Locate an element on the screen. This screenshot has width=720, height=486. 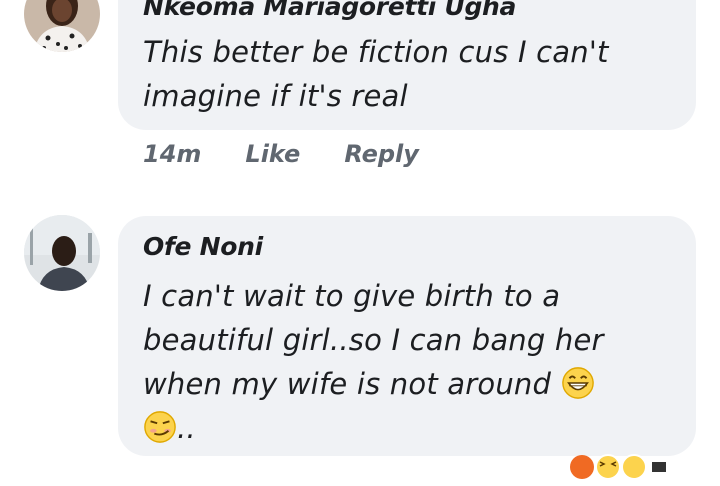
comment-text-line: beautiful girl..so I can bang her is located at coordinates (373, 340).